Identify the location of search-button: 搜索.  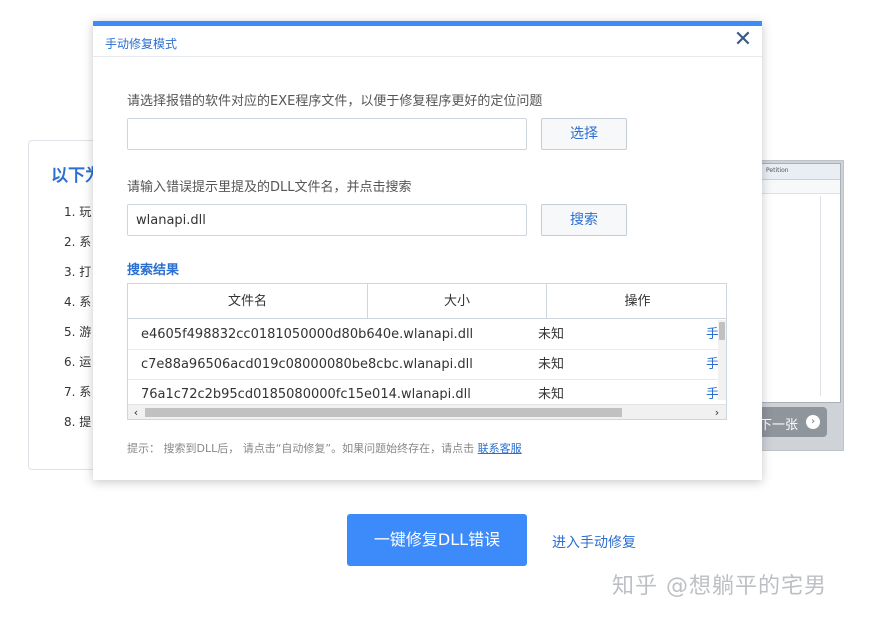
(584, 220).